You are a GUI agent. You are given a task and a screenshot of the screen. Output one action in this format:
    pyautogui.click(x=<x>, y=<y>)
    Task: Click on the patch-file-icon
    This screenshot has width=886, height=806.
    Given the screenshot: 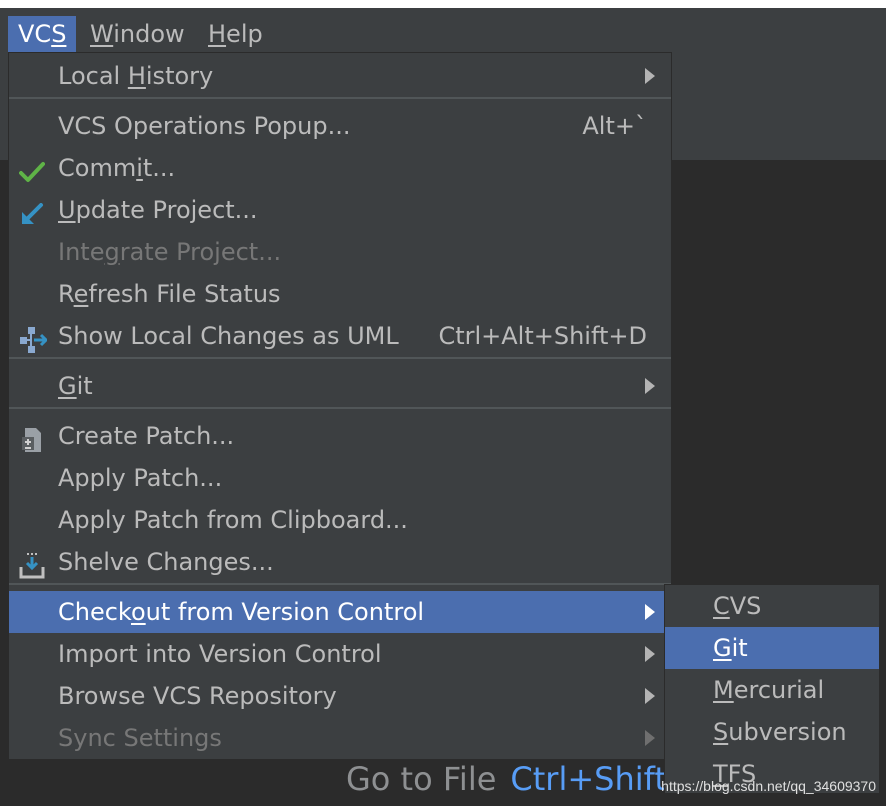 What is the action you would take?
    pyautogui.click(x=32, y=438)
    